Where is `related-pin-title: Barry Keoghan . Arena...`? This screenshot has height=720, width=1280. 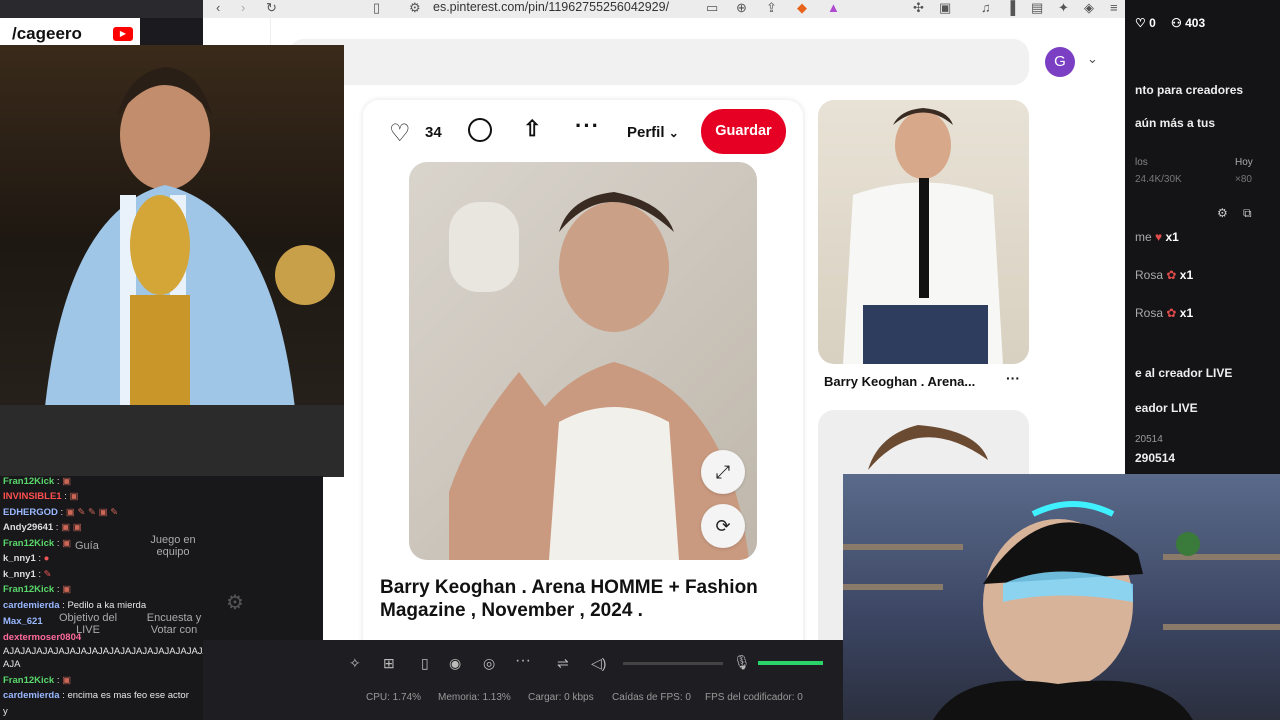 related-pin-title: Barry Keoghan . Arena... is located at coordinates (899, 381).